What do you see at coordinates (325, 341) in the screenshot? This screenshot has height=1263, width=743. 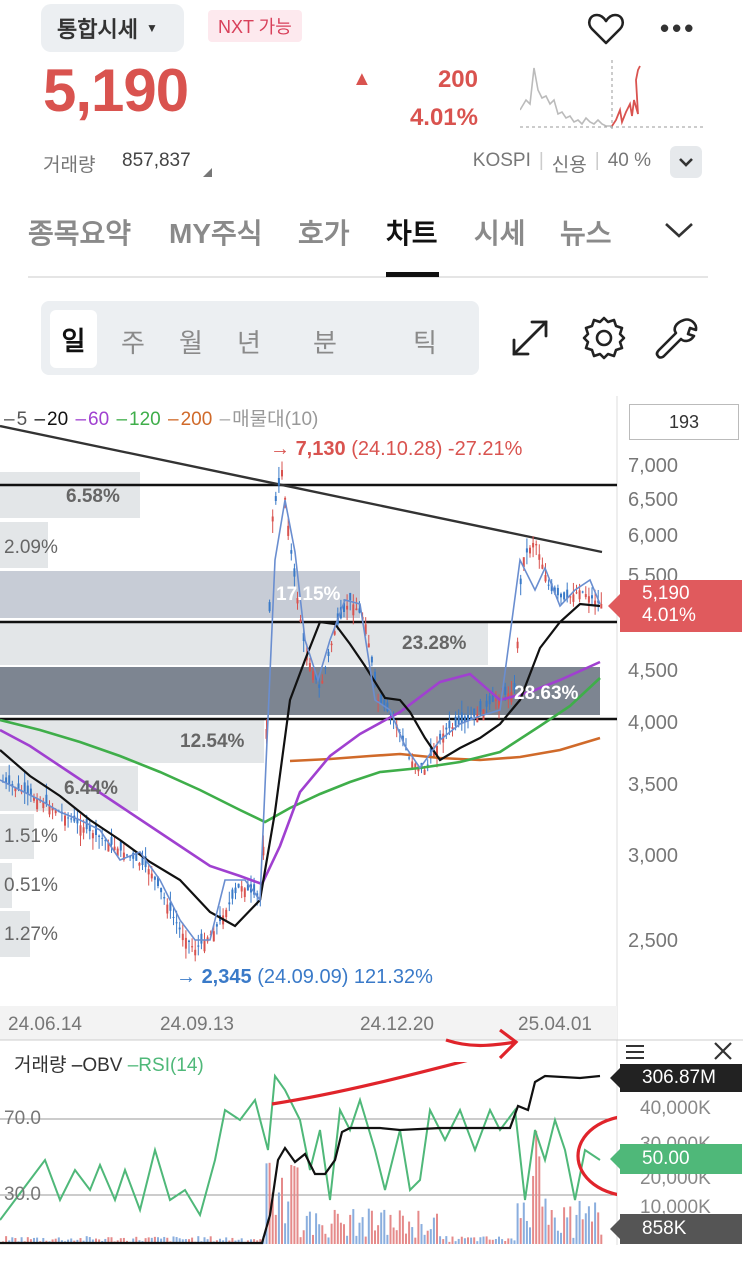 I see `period-minute: 분` at bounding box center [325, 341].